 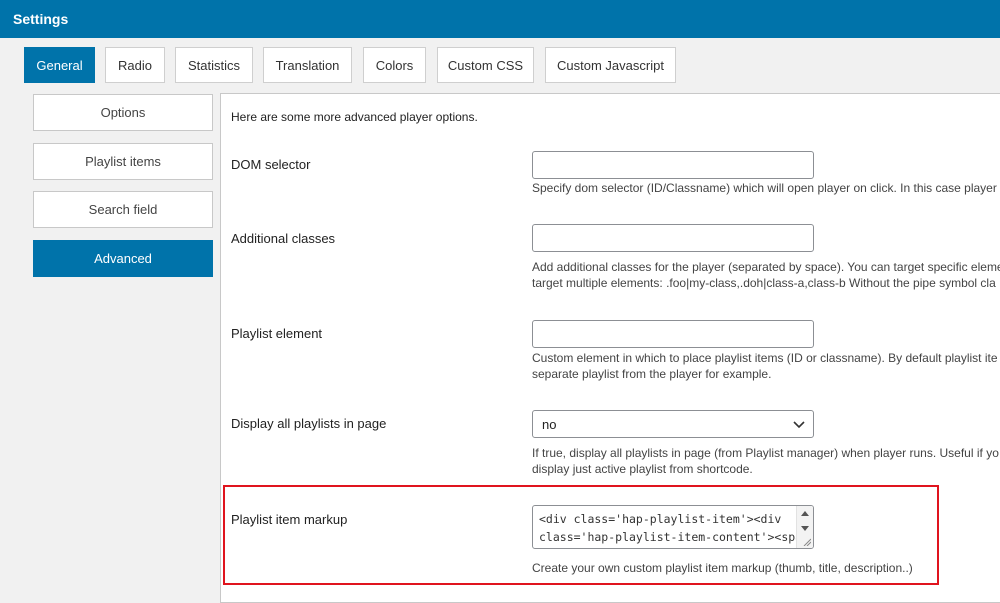 What do you see at coordinates (610, 65) in the screenshot?
I see `tab-custom-javascript: Custom Javascript` at bounding box center [610, 65].